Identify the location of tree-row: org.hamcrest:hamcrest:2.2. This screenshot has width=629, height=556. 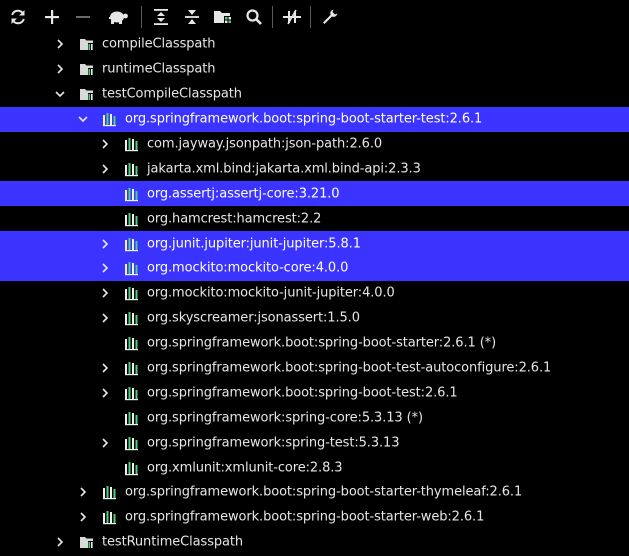
(314, 218).